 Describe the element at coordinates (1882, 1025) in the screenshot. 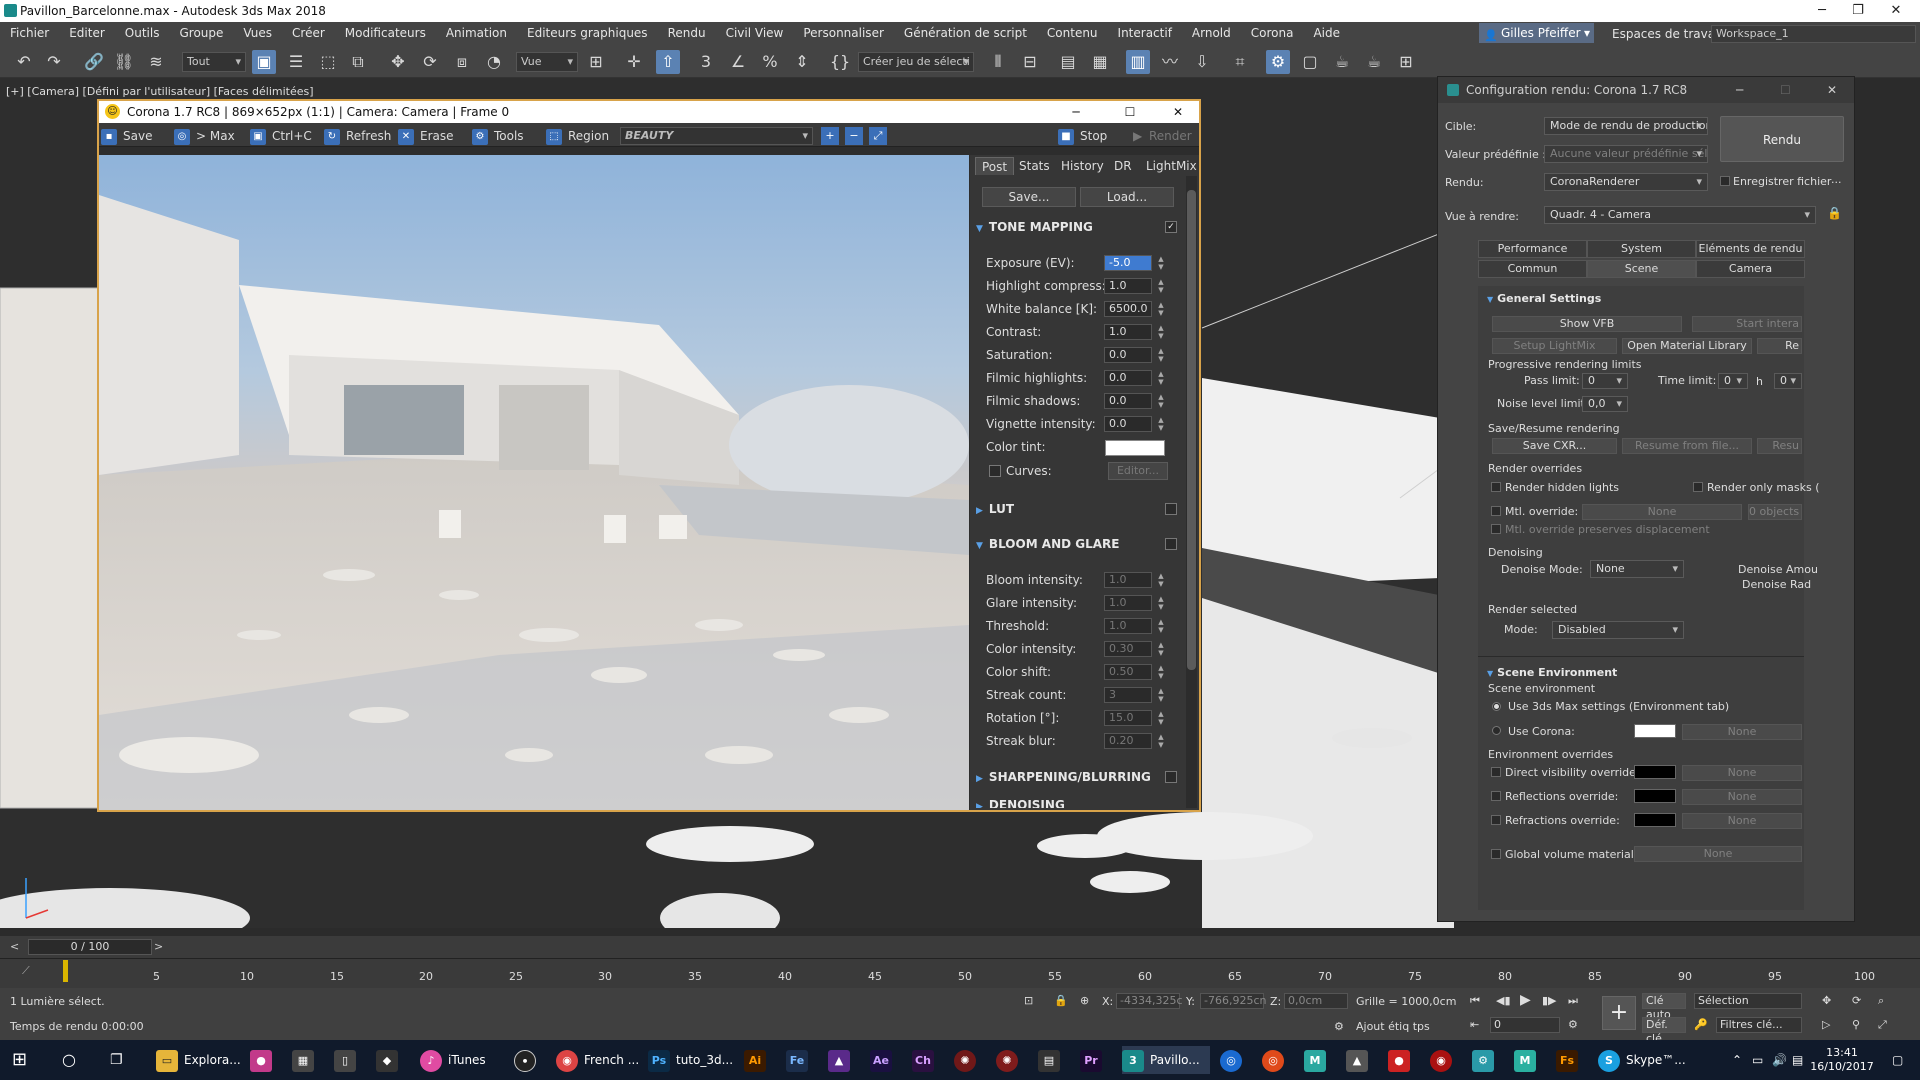

I see `maximize-viewport-icon: ⤢` at that location.